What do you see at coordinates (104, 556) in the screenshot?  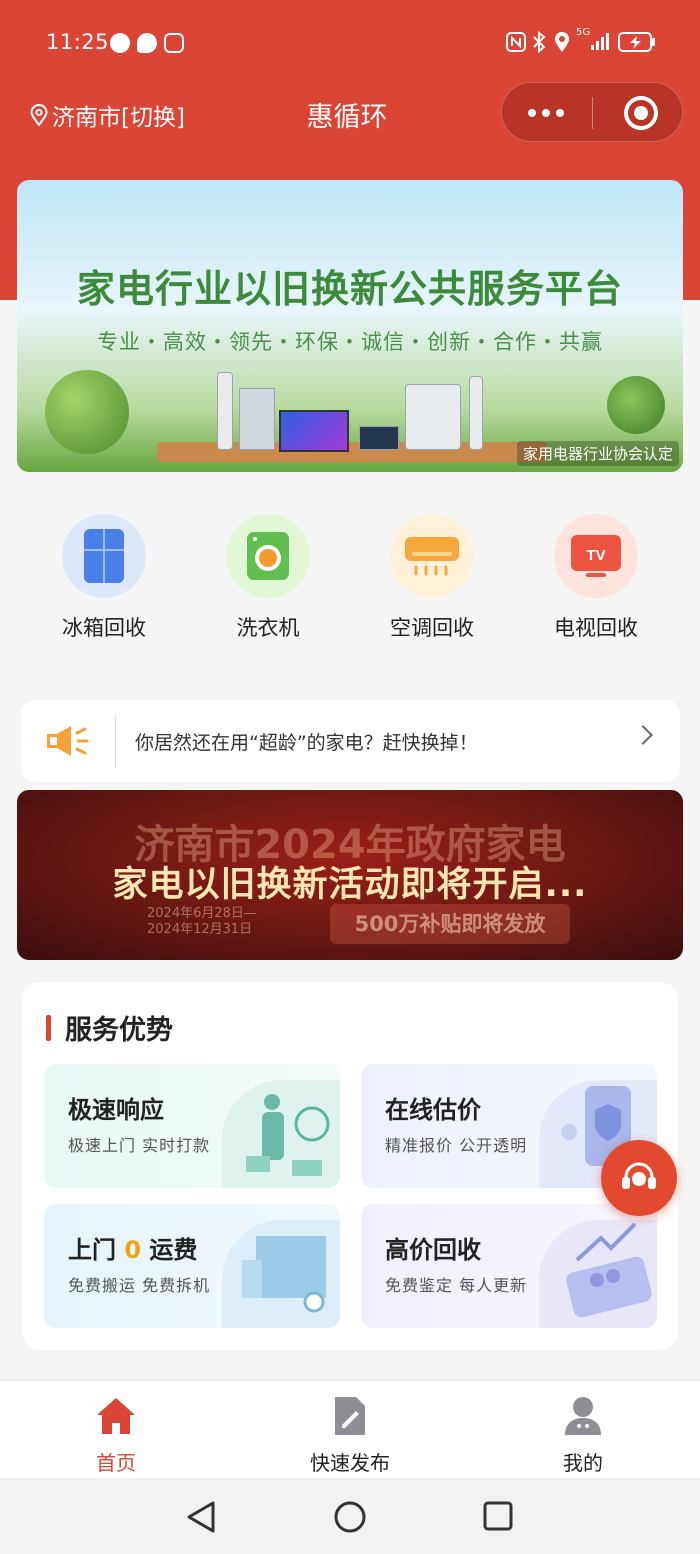 I see `fridge-icon` at bounding box center [104, 556].